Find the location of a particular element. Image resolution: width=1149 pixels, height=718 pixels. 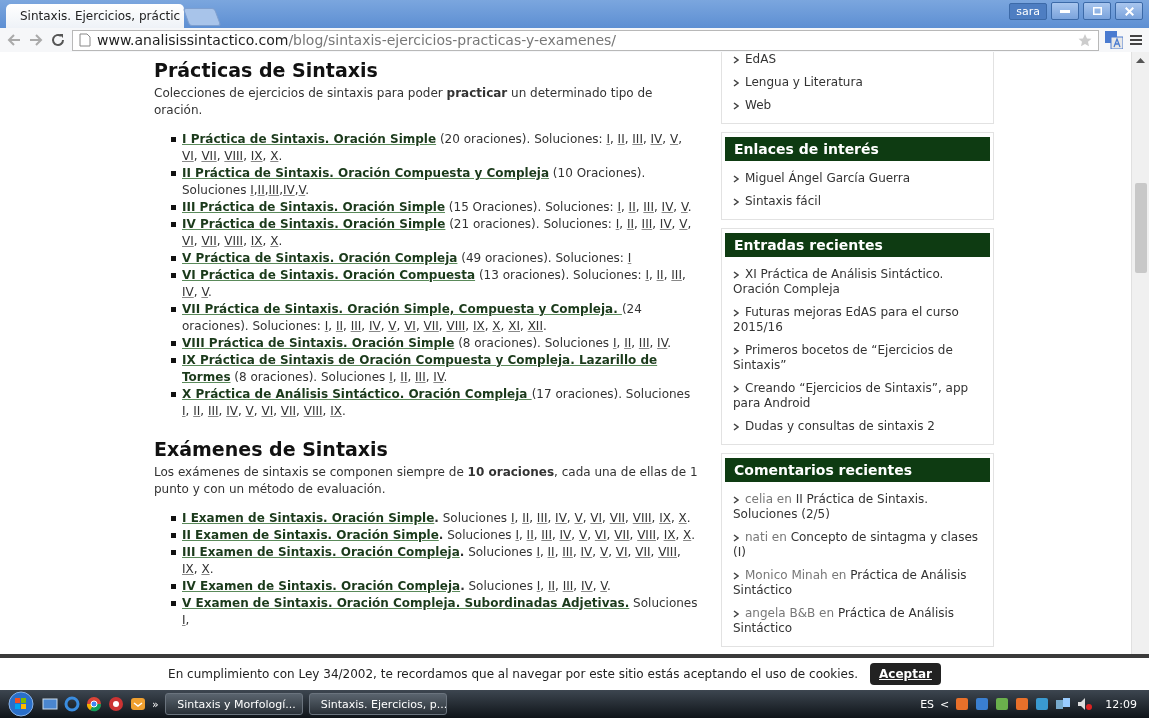

tray-expand: < is located at coordinates (945, 704).